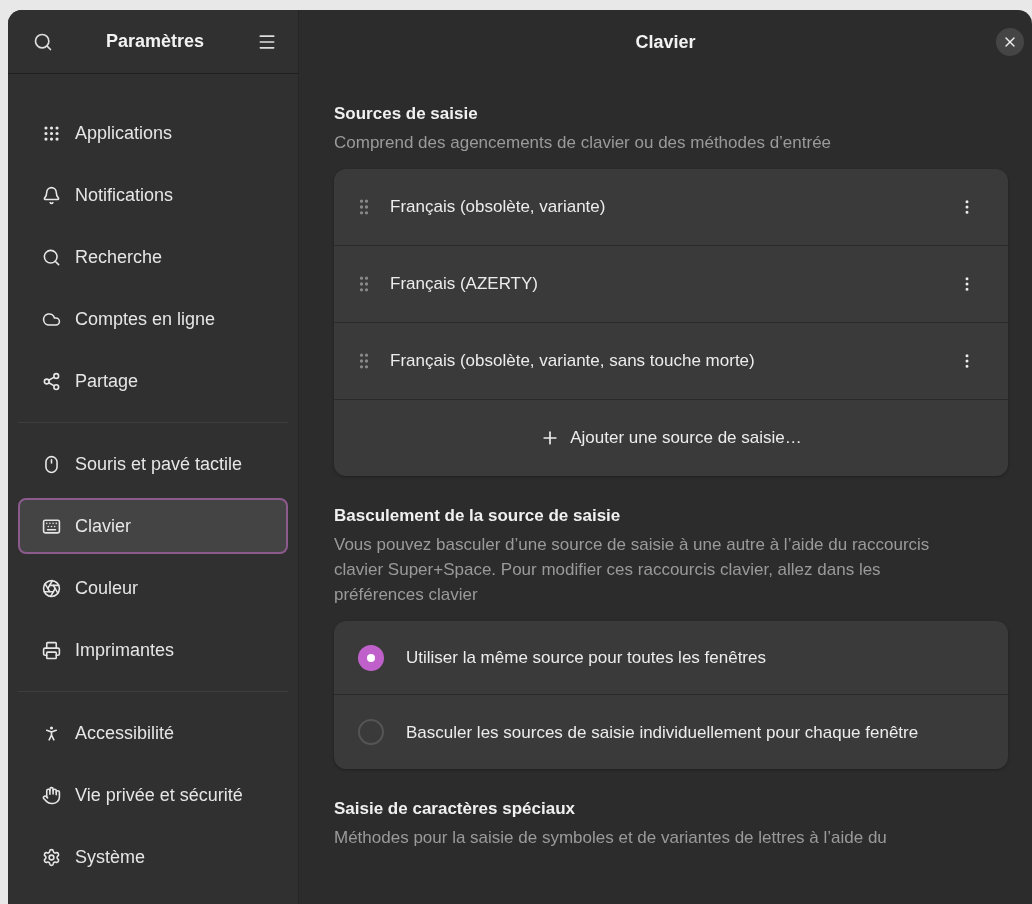 The height and width of the screenshot is (904, 1032). I want to click on section-description: Méthodes pour la saisie de symboles et de variantes de lettres à l’aide du, so click(611, 838).